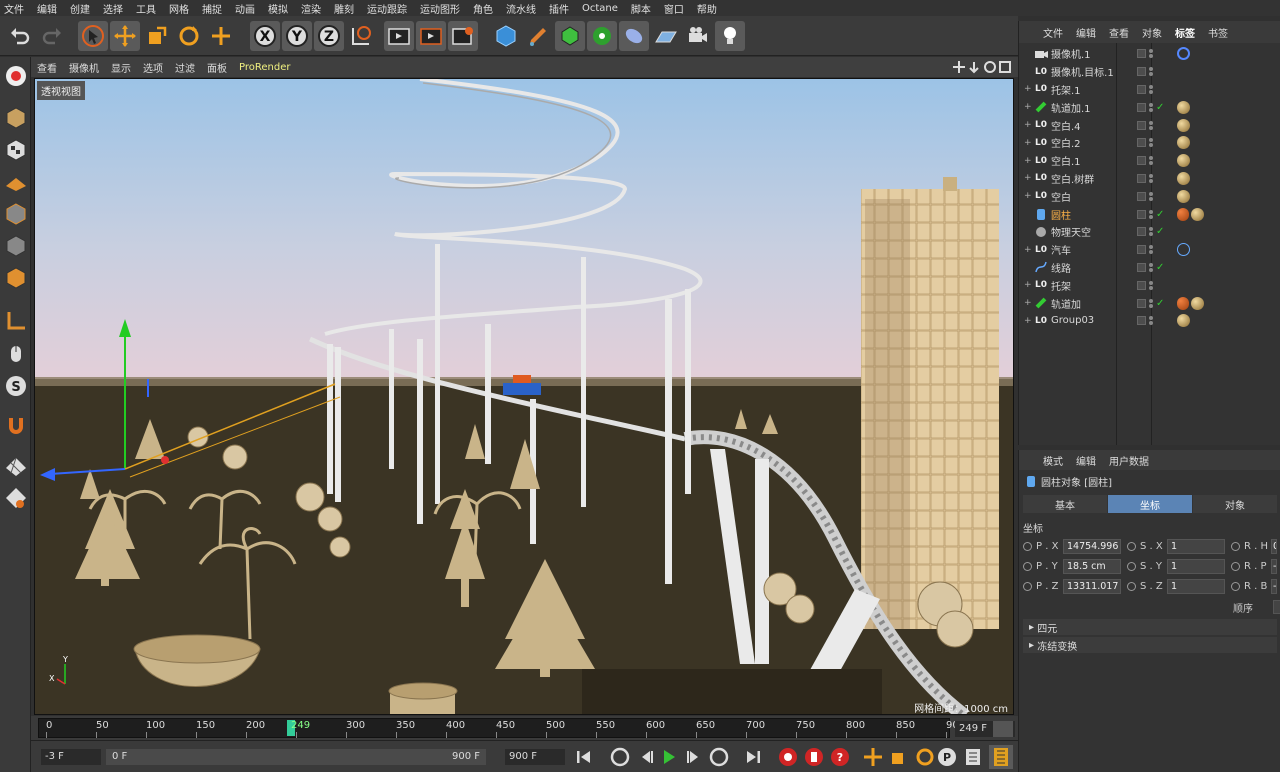 This screenshot has height=772, width=1280. Describe the element at coordinates (16, 426) in the screenshot. I see `magnet-snap-icon` at that location.